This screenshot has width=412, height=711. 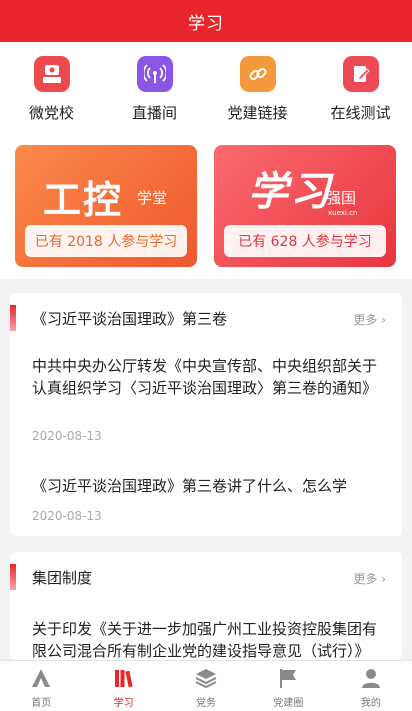 I want to click on banner-title: 工控, so click(x=83, y=200).